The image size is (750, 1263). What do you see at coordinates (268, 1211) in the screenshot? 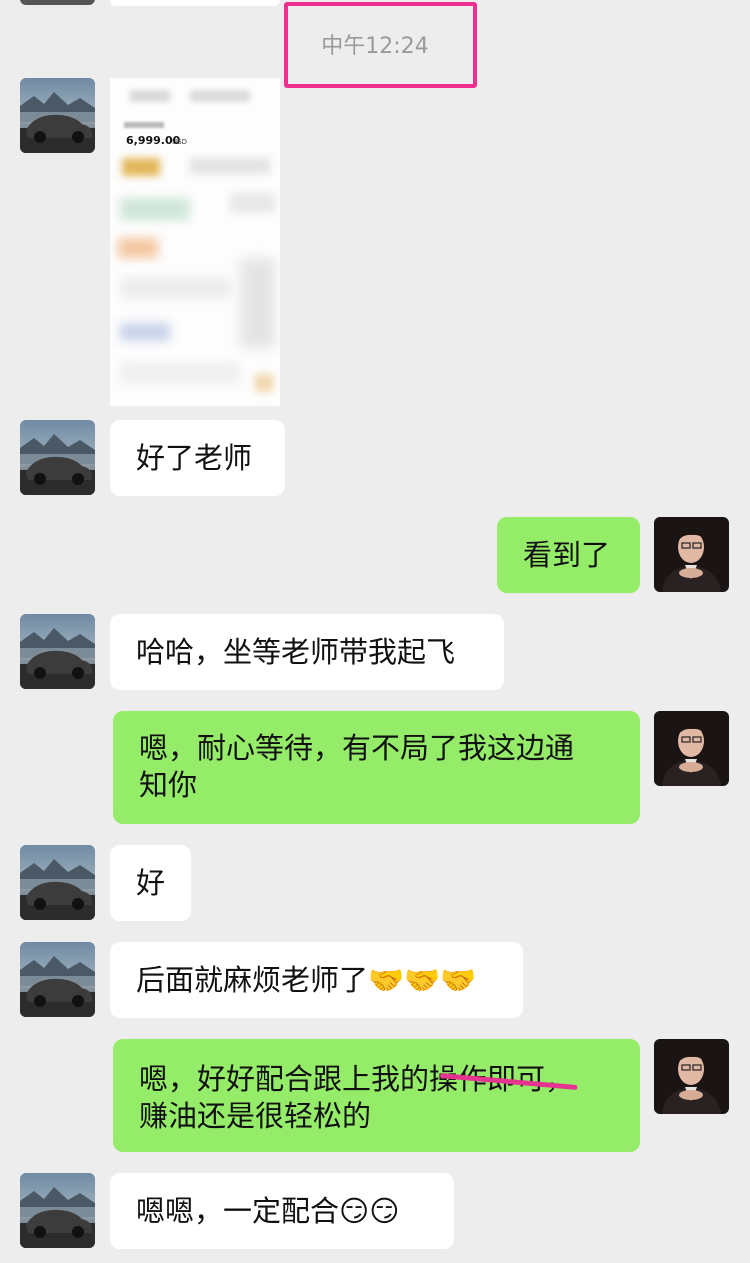
I see `message-text: 嗯嗯，一定配合😏😏` at bounding box center [268, 1211].